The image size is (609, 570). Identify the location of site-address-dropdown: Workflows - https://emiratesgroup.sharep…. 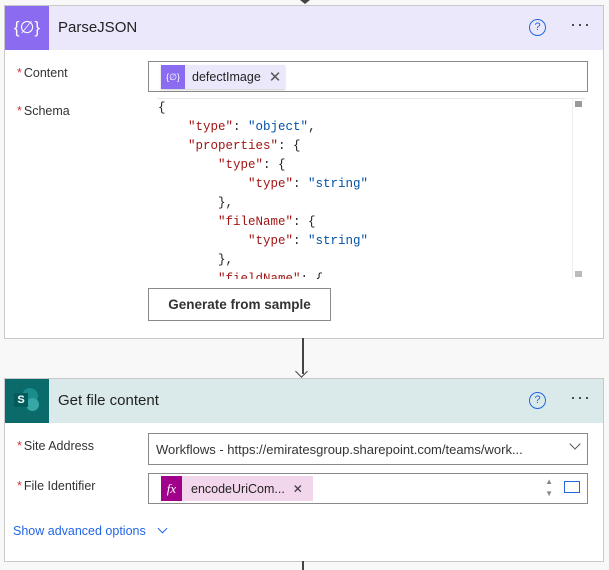
(368, 449).